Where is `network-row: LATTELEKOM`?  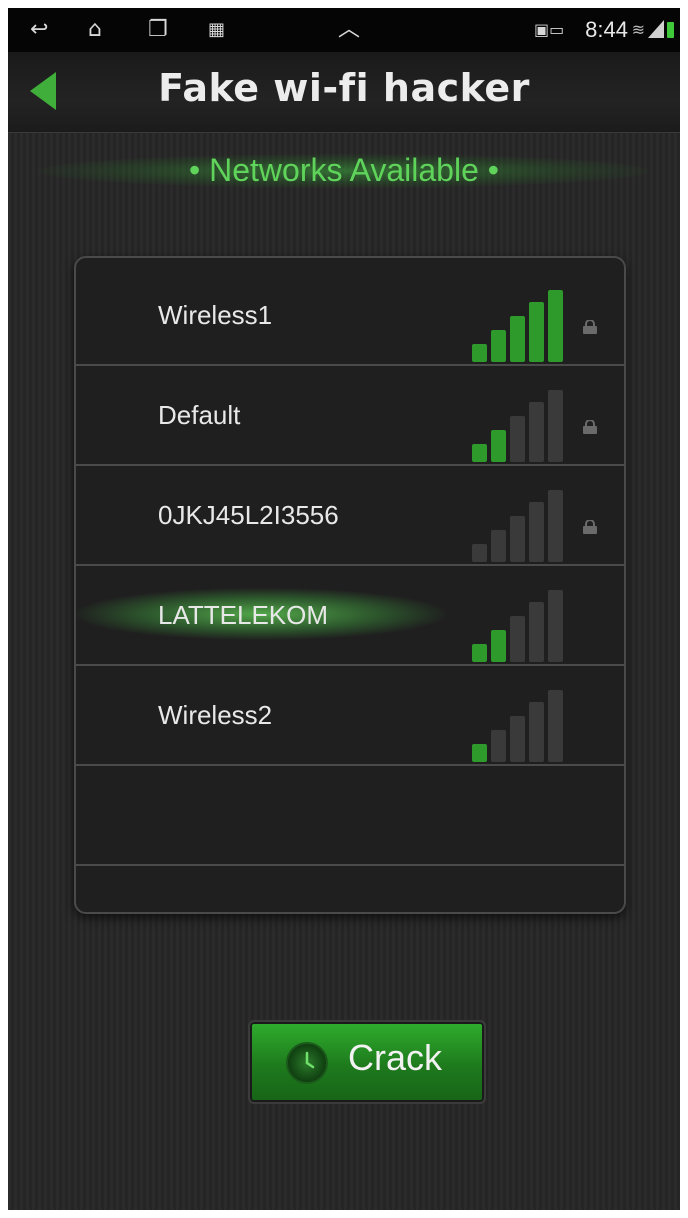
network-row: LATTELEKOM is located at coordinates (350, 615).